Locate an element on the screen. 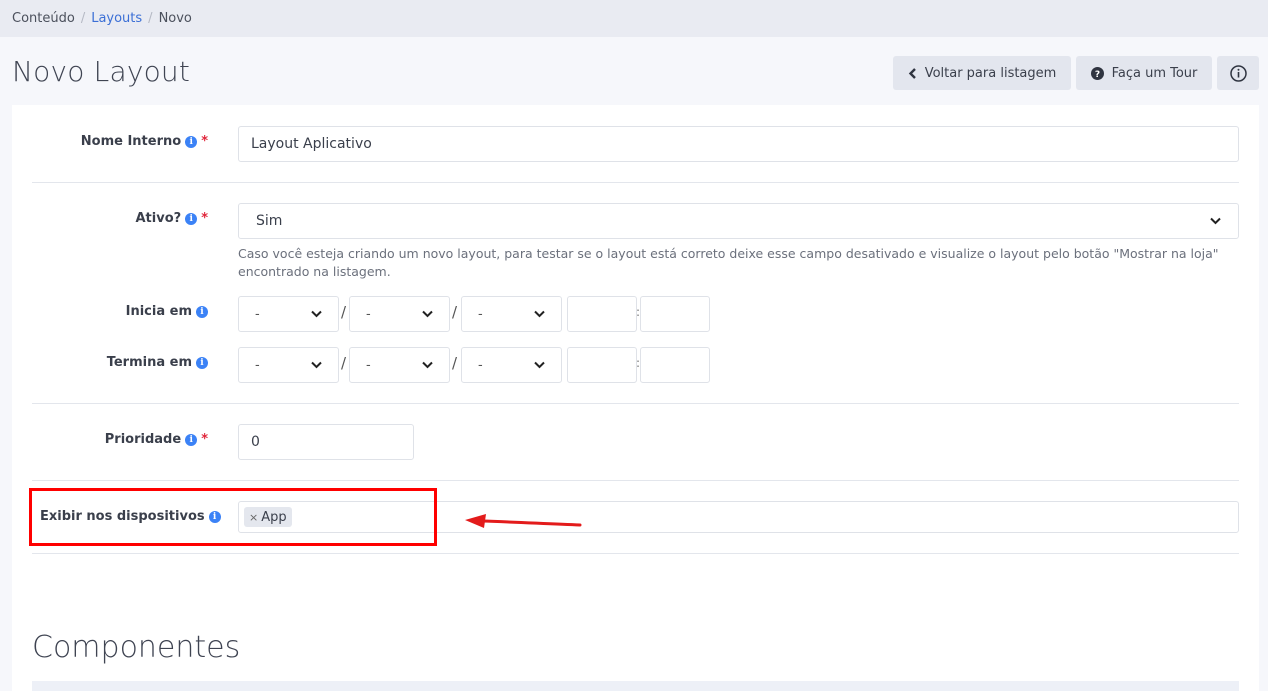 This screenshot has width=1268, height=691. componentes-panel-top is located at coordinates (635, 686).